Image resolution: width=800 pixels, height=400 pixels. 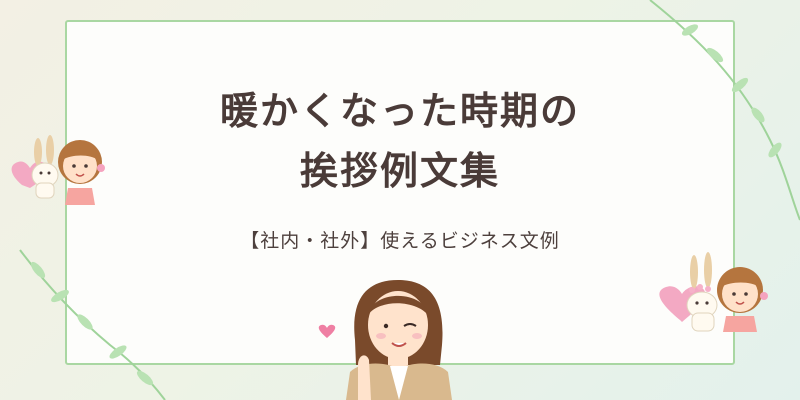 What do you see at coordinates (327, 331) in the screenshot?
I see `heart-icon` at bounding box center [327, 331].